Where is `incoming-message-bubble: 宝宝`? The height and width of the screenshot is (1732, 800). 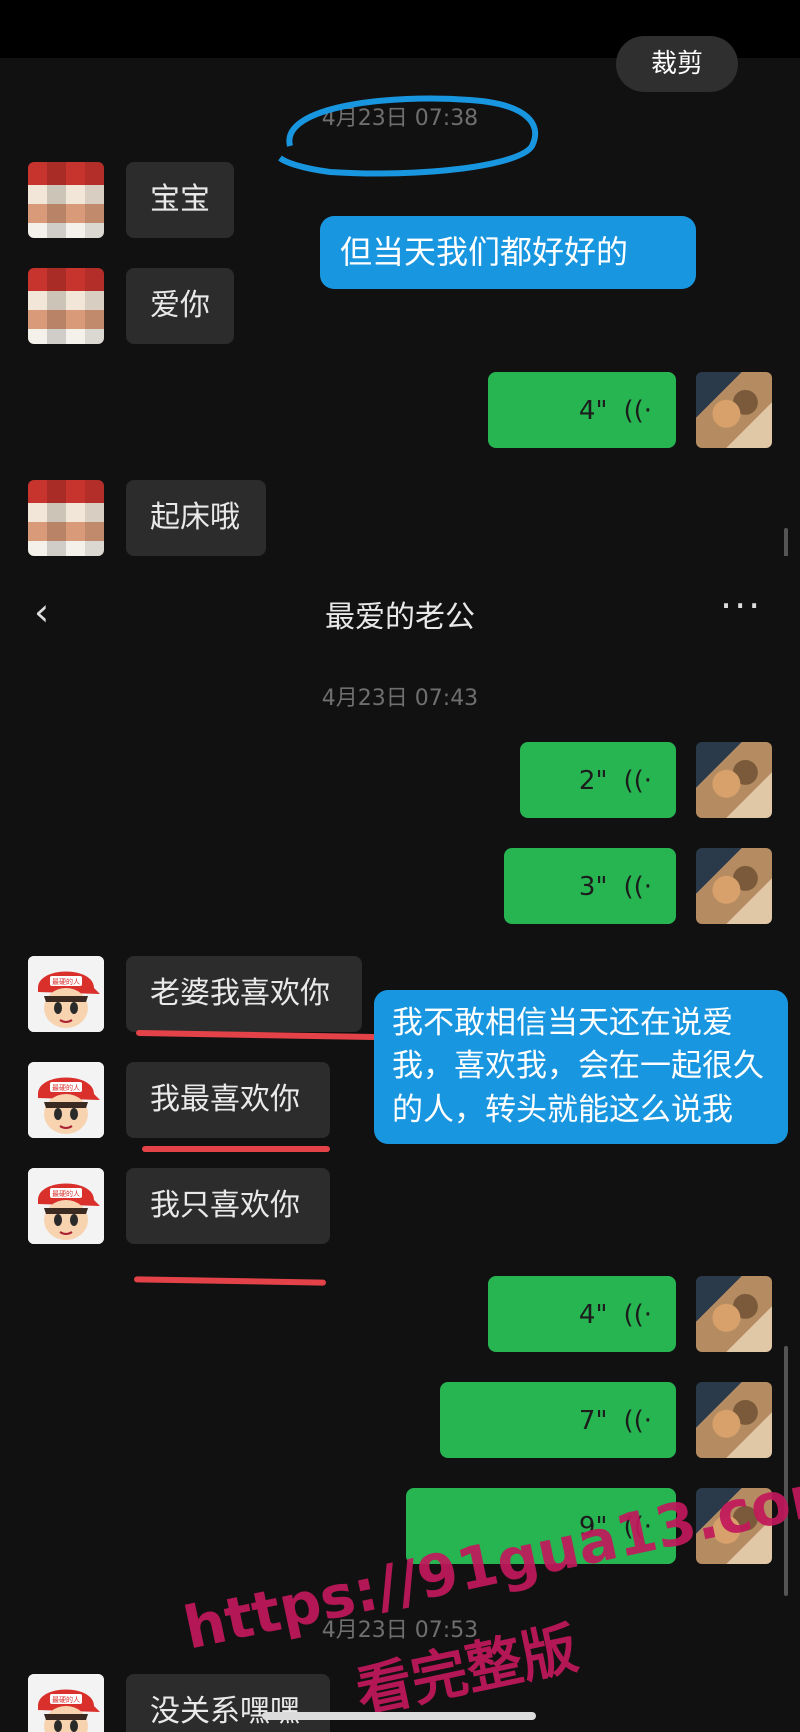
incoming-message-bubble: 宝宝 is located at coordinates (180, 200).